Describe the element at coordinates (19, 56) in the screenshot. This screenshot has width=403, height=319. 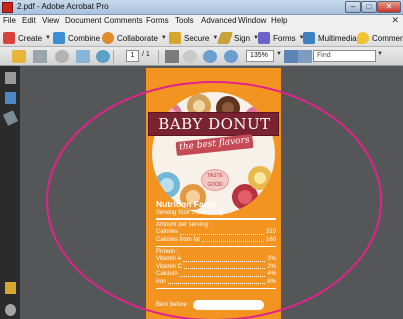
I see `open-folder-icon` at that location.